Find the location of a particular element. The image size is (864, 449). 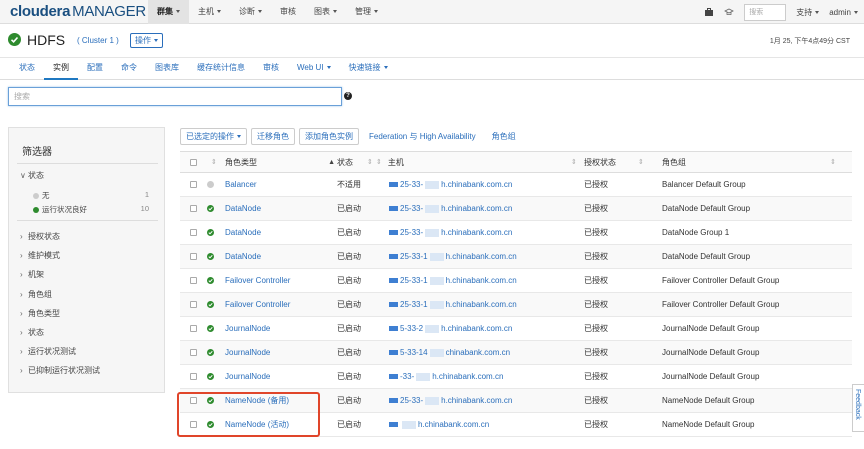

chevron-down-icon: ∨ is located at coordinates (23, 175).